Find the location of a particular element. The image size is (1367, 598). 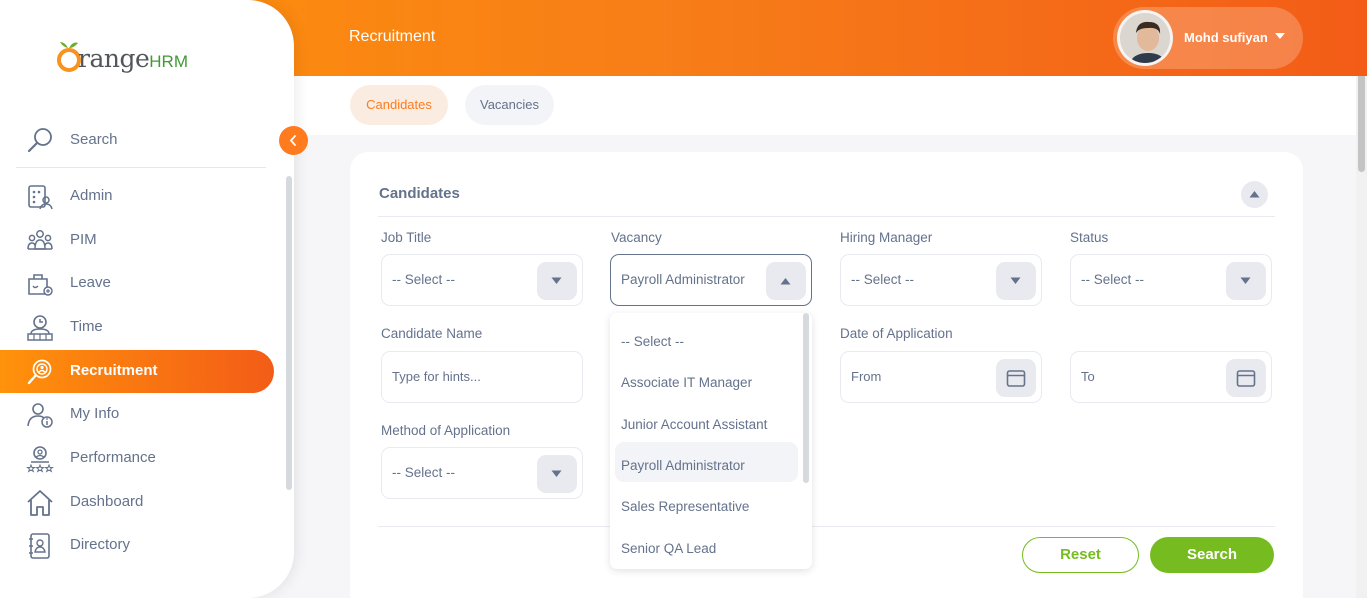

sidebar-item-label: Dashboard is located at coordinates (107, 501).